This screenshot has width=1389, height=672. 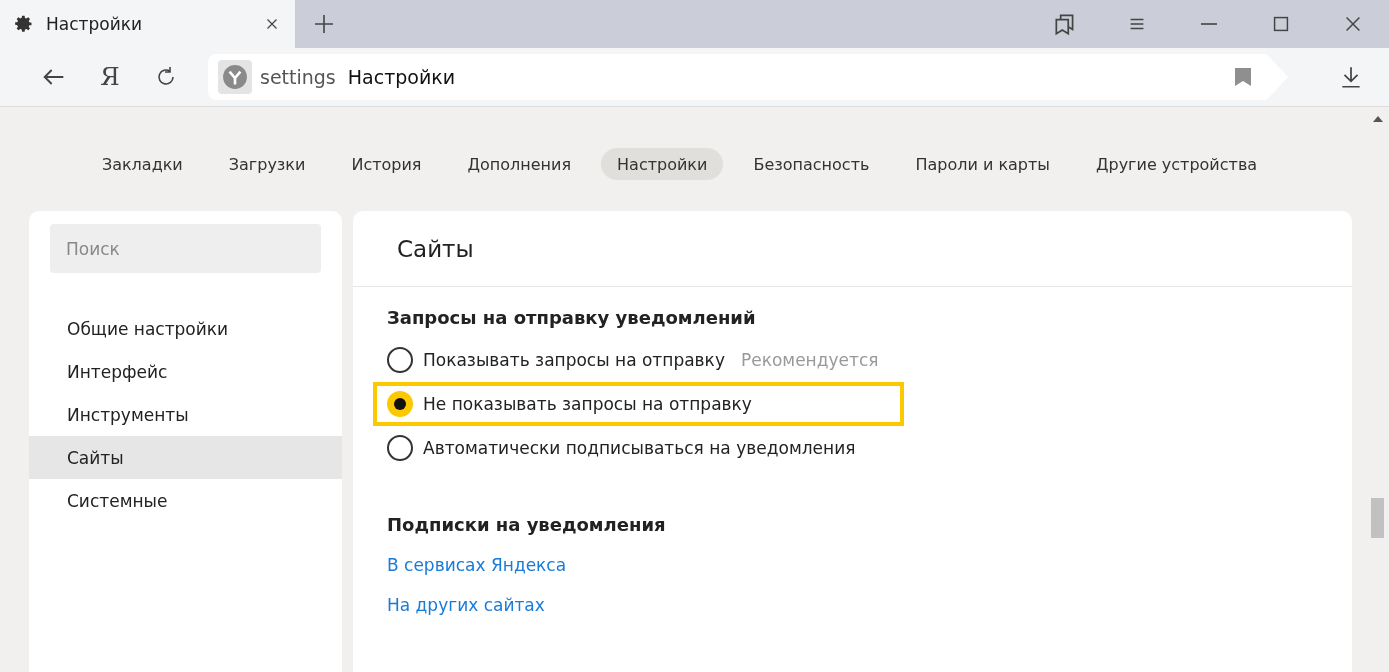 What do you see at coordinates (574, 360) in the screenshot?
I see `option-label: Показывать запросы на отправку` at bounding box center [574, 360].